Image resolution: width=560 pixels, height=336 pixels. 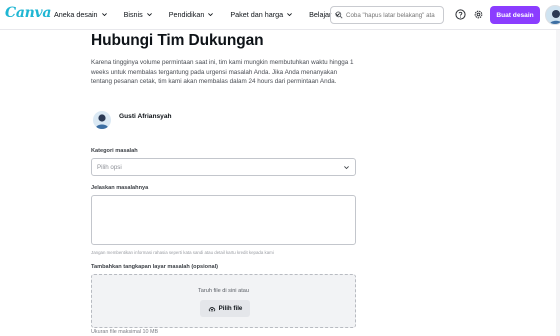 I want to click on nav-item-label: Paket dan harga, so click(x=257, y=14).